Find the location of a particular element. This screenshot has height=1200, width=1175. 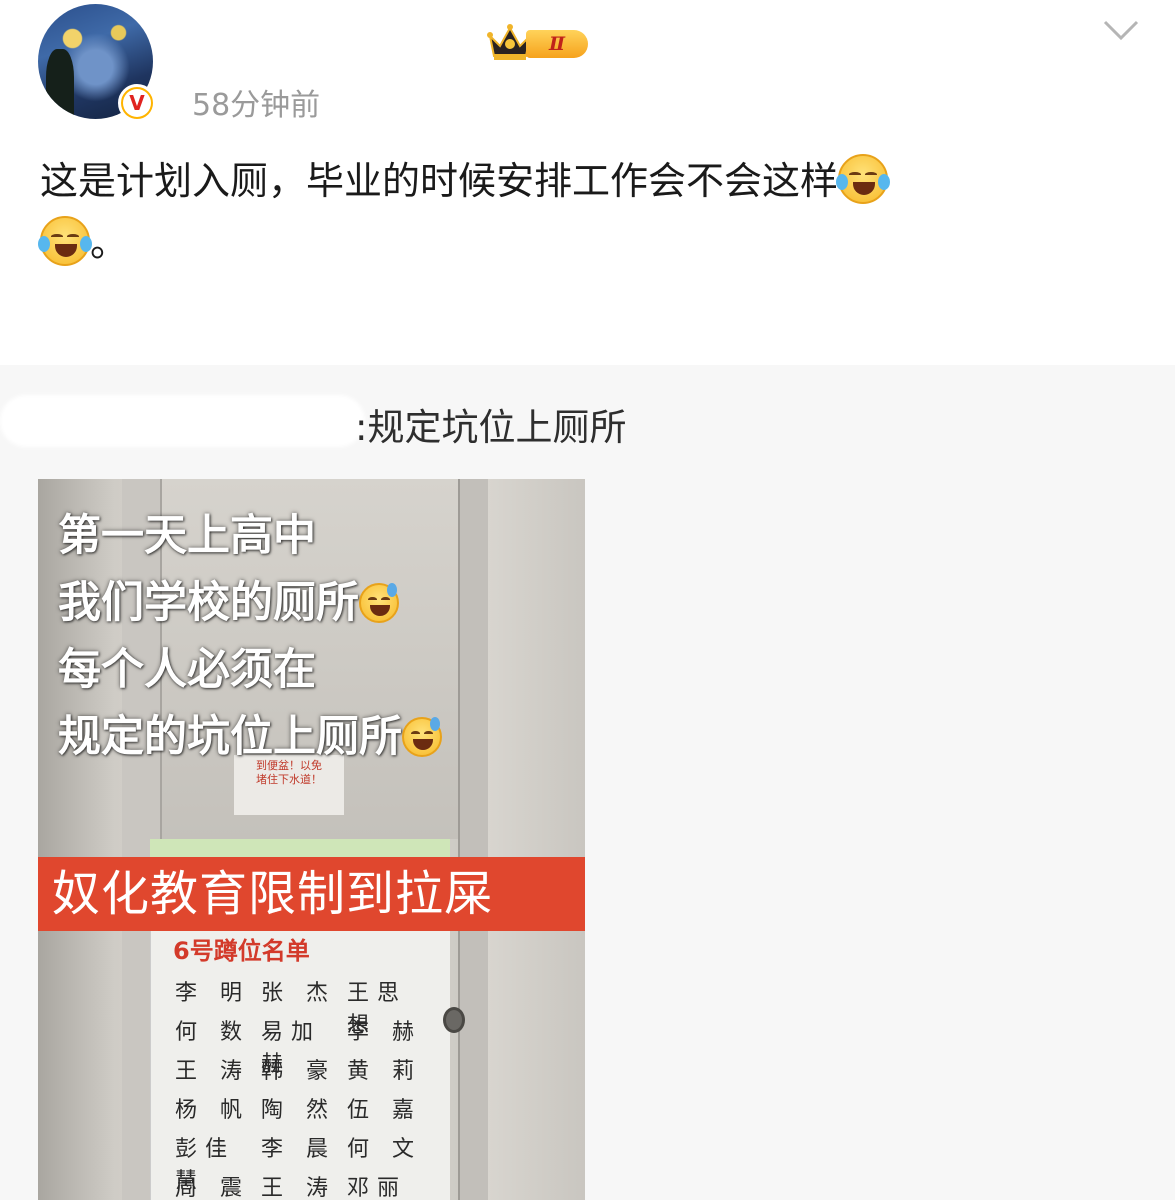

name-cell: 韩 豪 is located at coordinates (298, 1071).